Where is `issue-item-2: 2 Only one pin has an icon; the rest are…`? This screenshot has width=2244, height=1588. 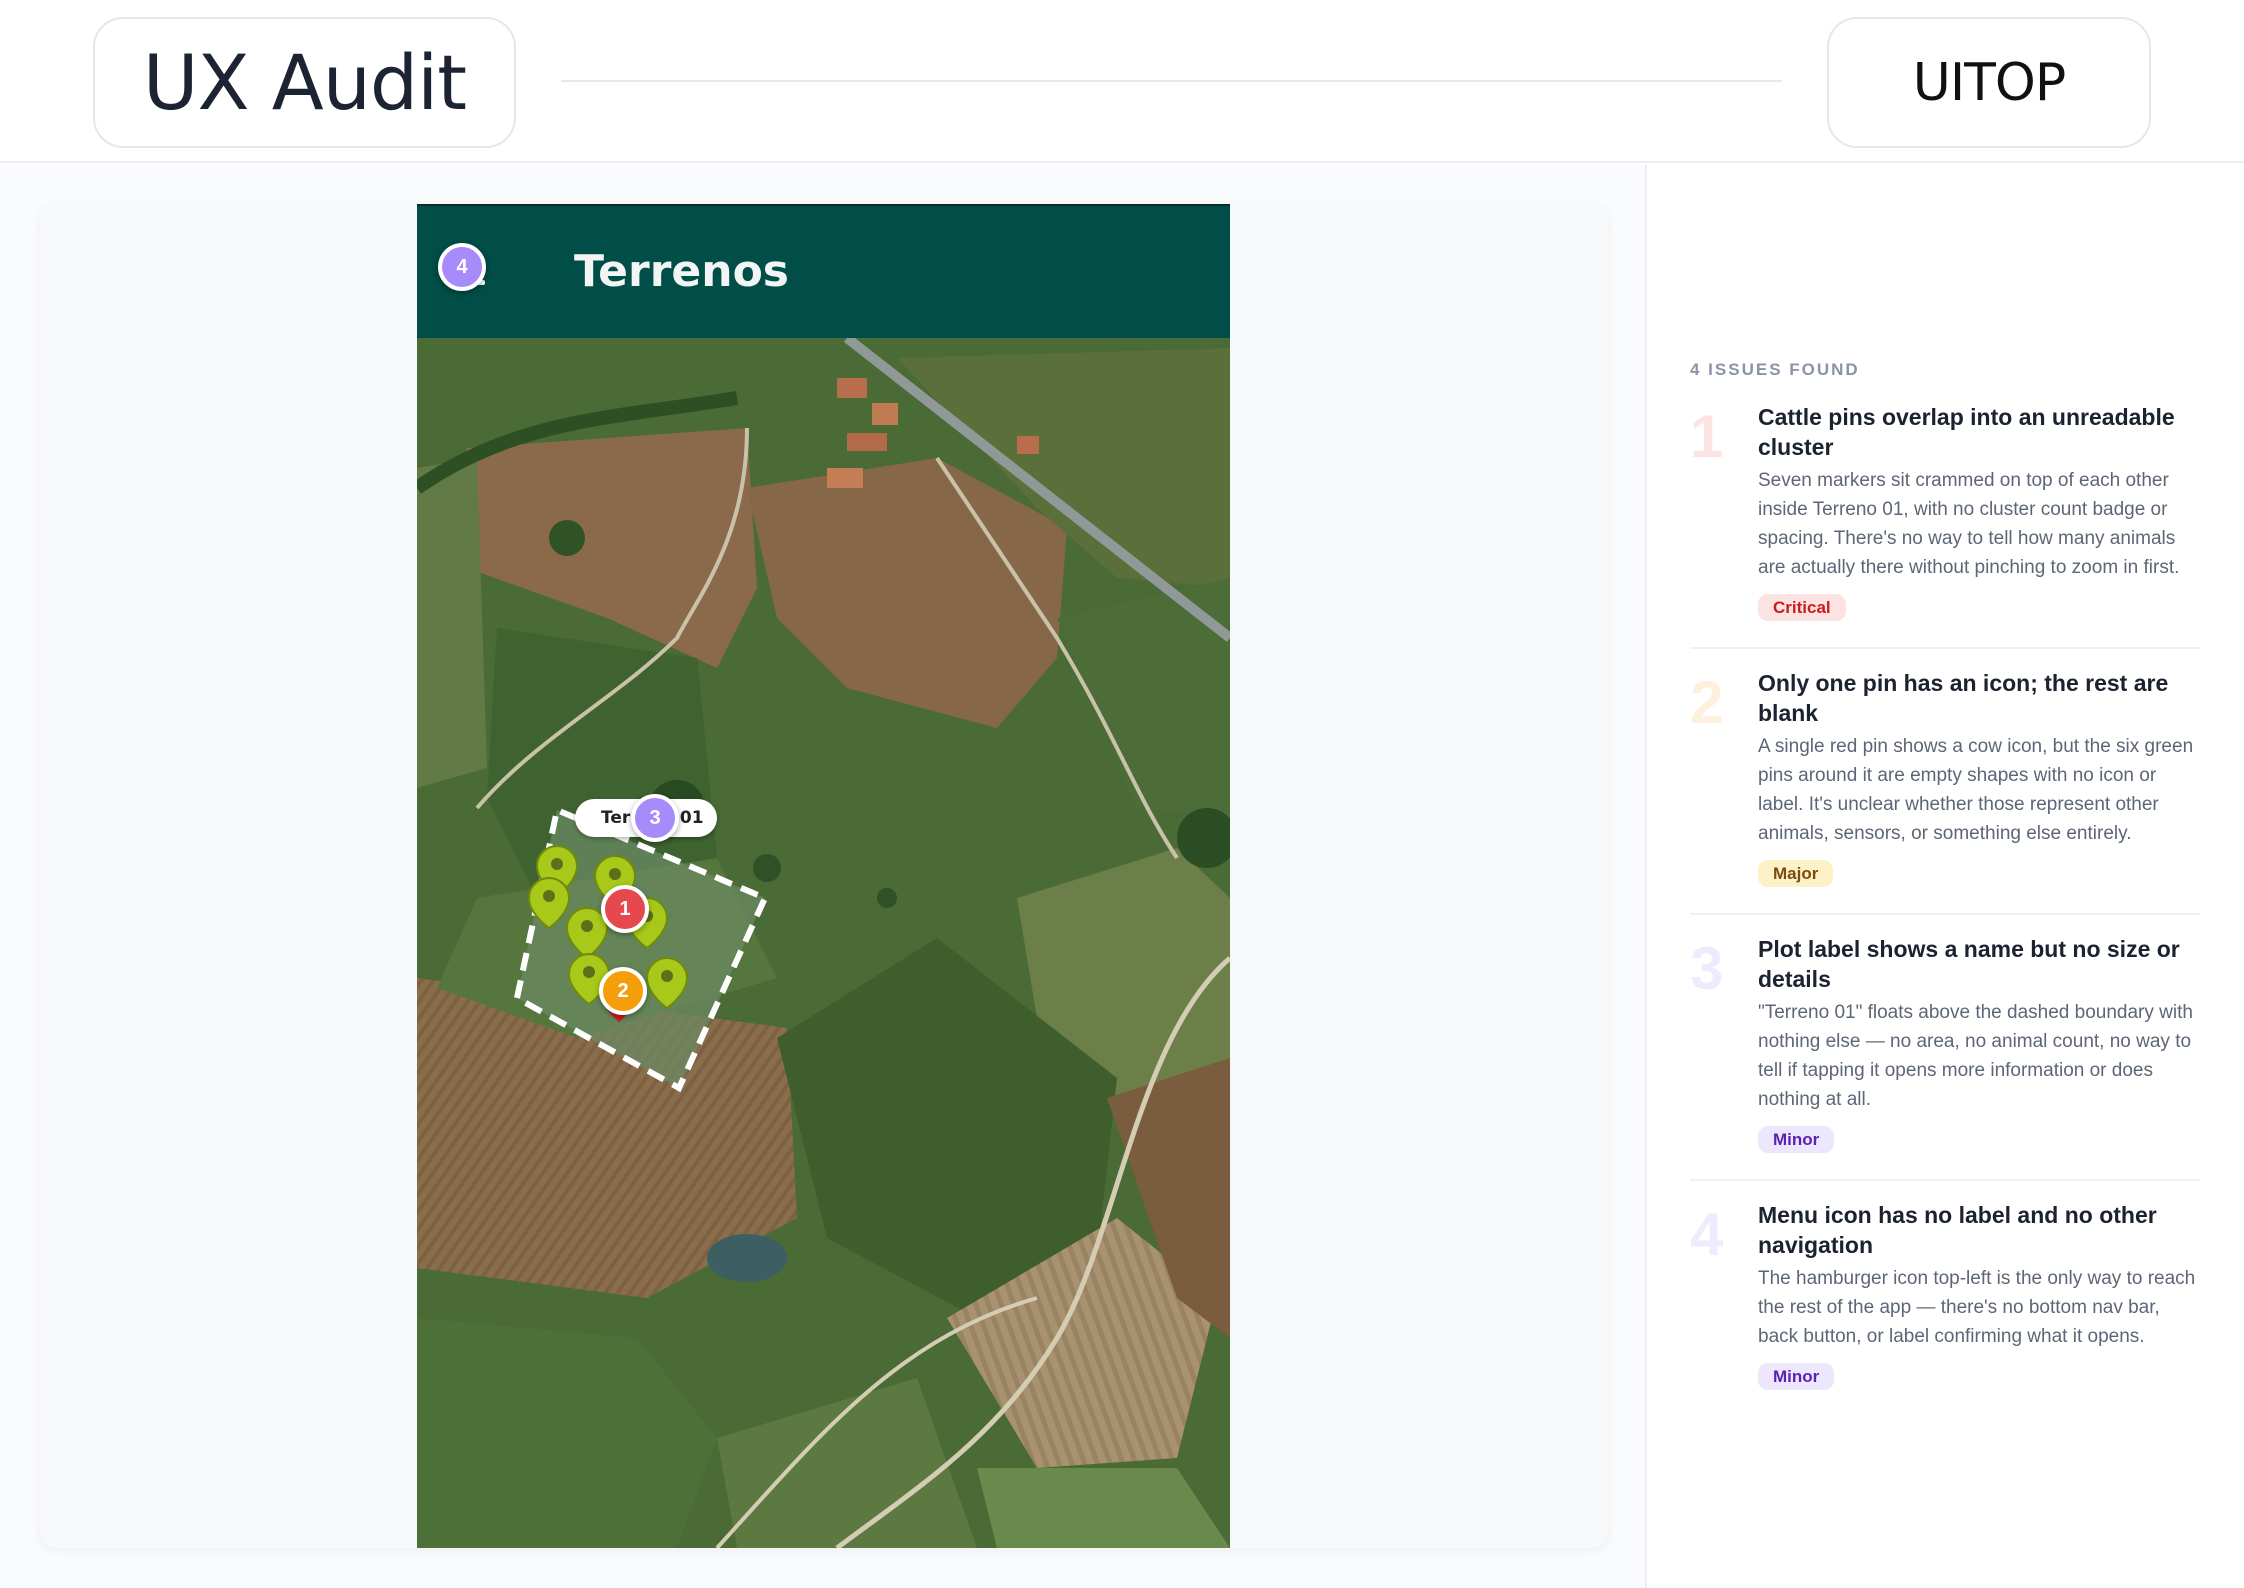
issue-item-2: 2 Only one pin has an icon; the rest are… is located at coordinates (1945, 778).